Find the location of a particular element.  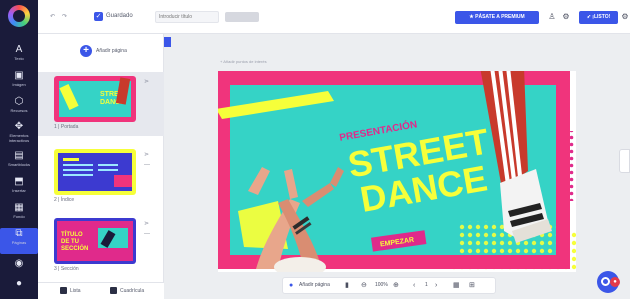

interest-points-link: + Añadir puntos de interés is located at coordinates (243, 61).